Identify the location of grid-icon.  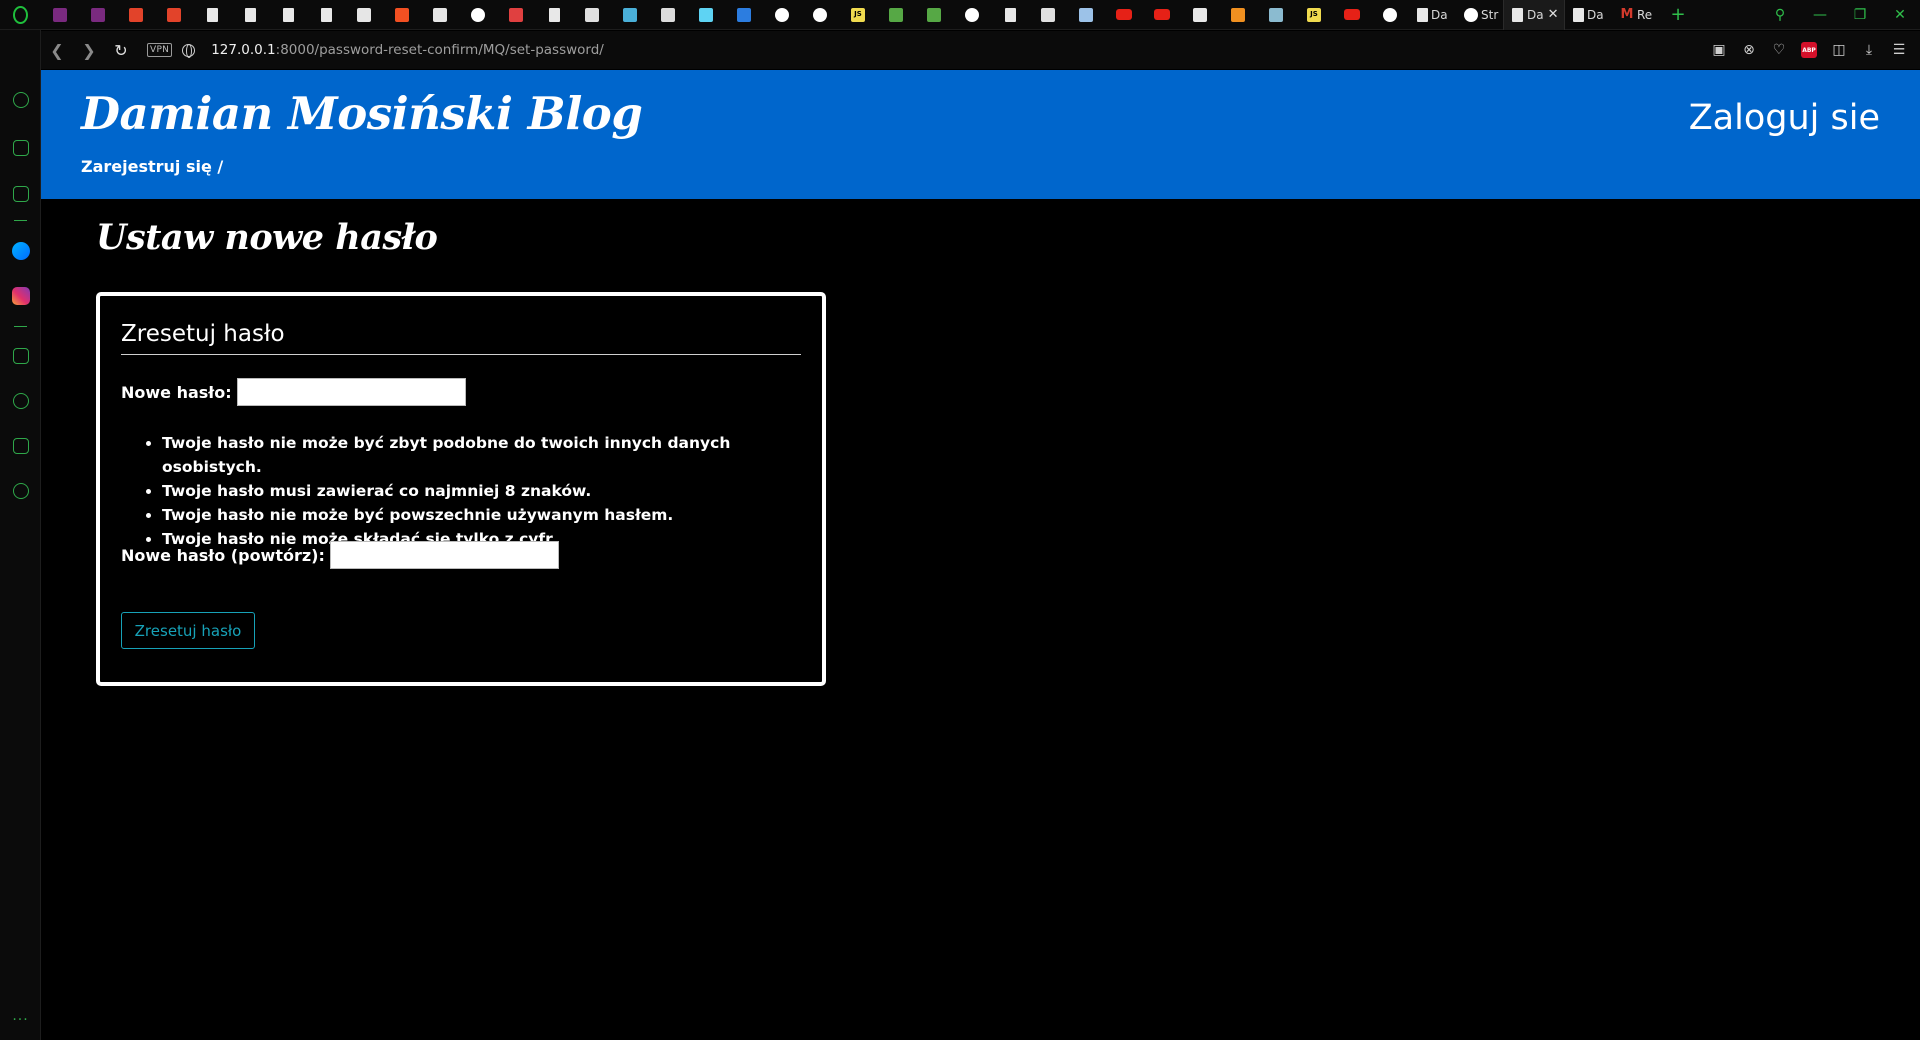
(20, 356).